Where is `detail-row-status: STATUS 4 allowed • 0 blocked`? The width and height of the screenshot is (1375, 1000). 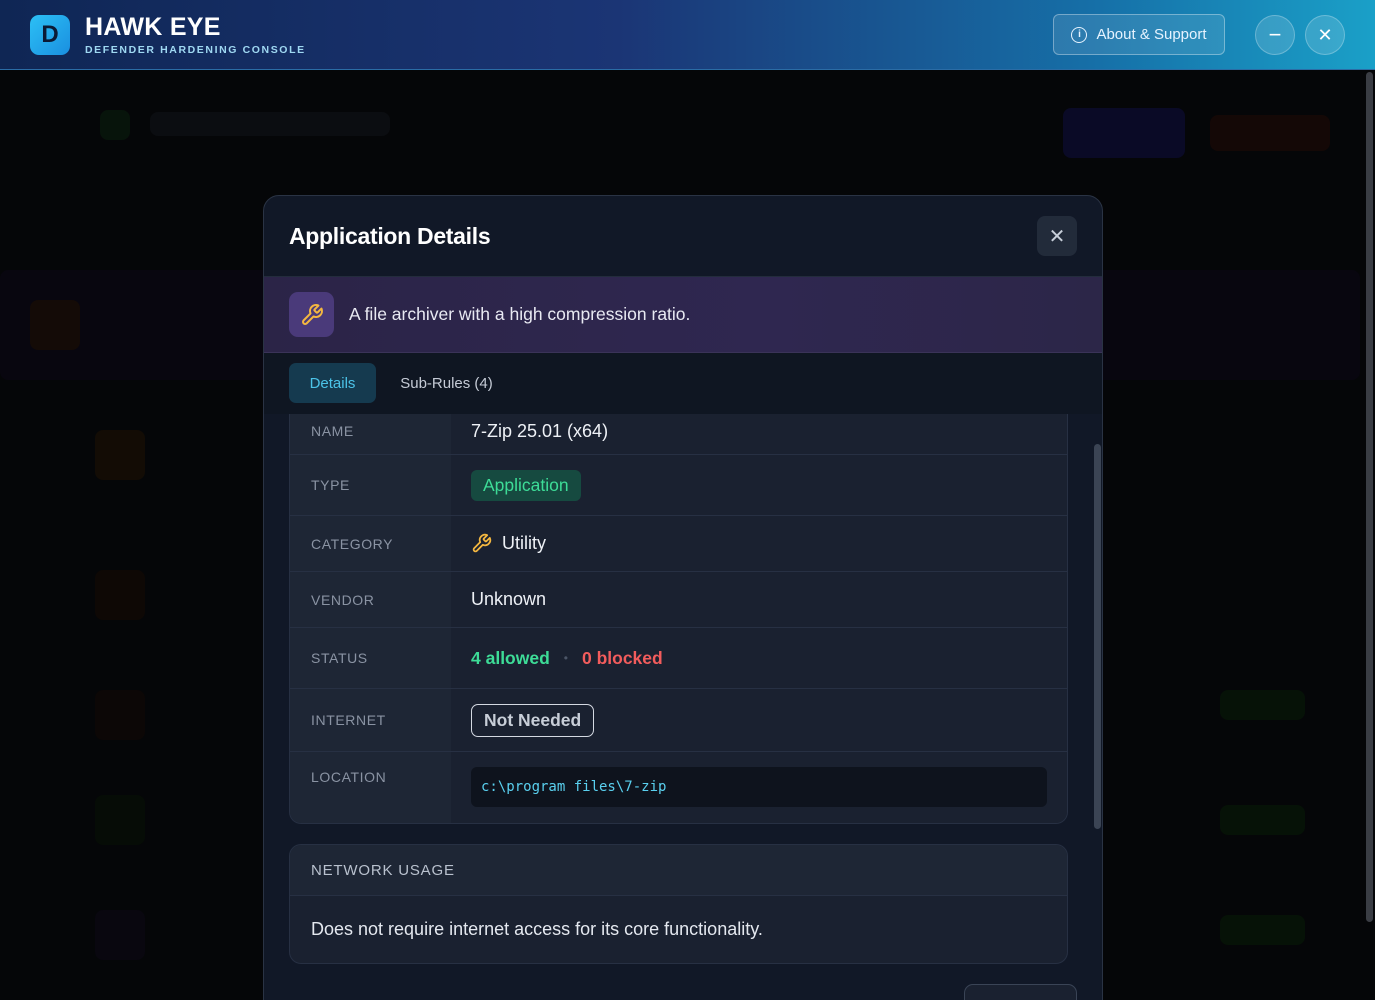
detail-row-status: STATUS 4 allowed • 0 blocked is located at coordinates (678, 658).